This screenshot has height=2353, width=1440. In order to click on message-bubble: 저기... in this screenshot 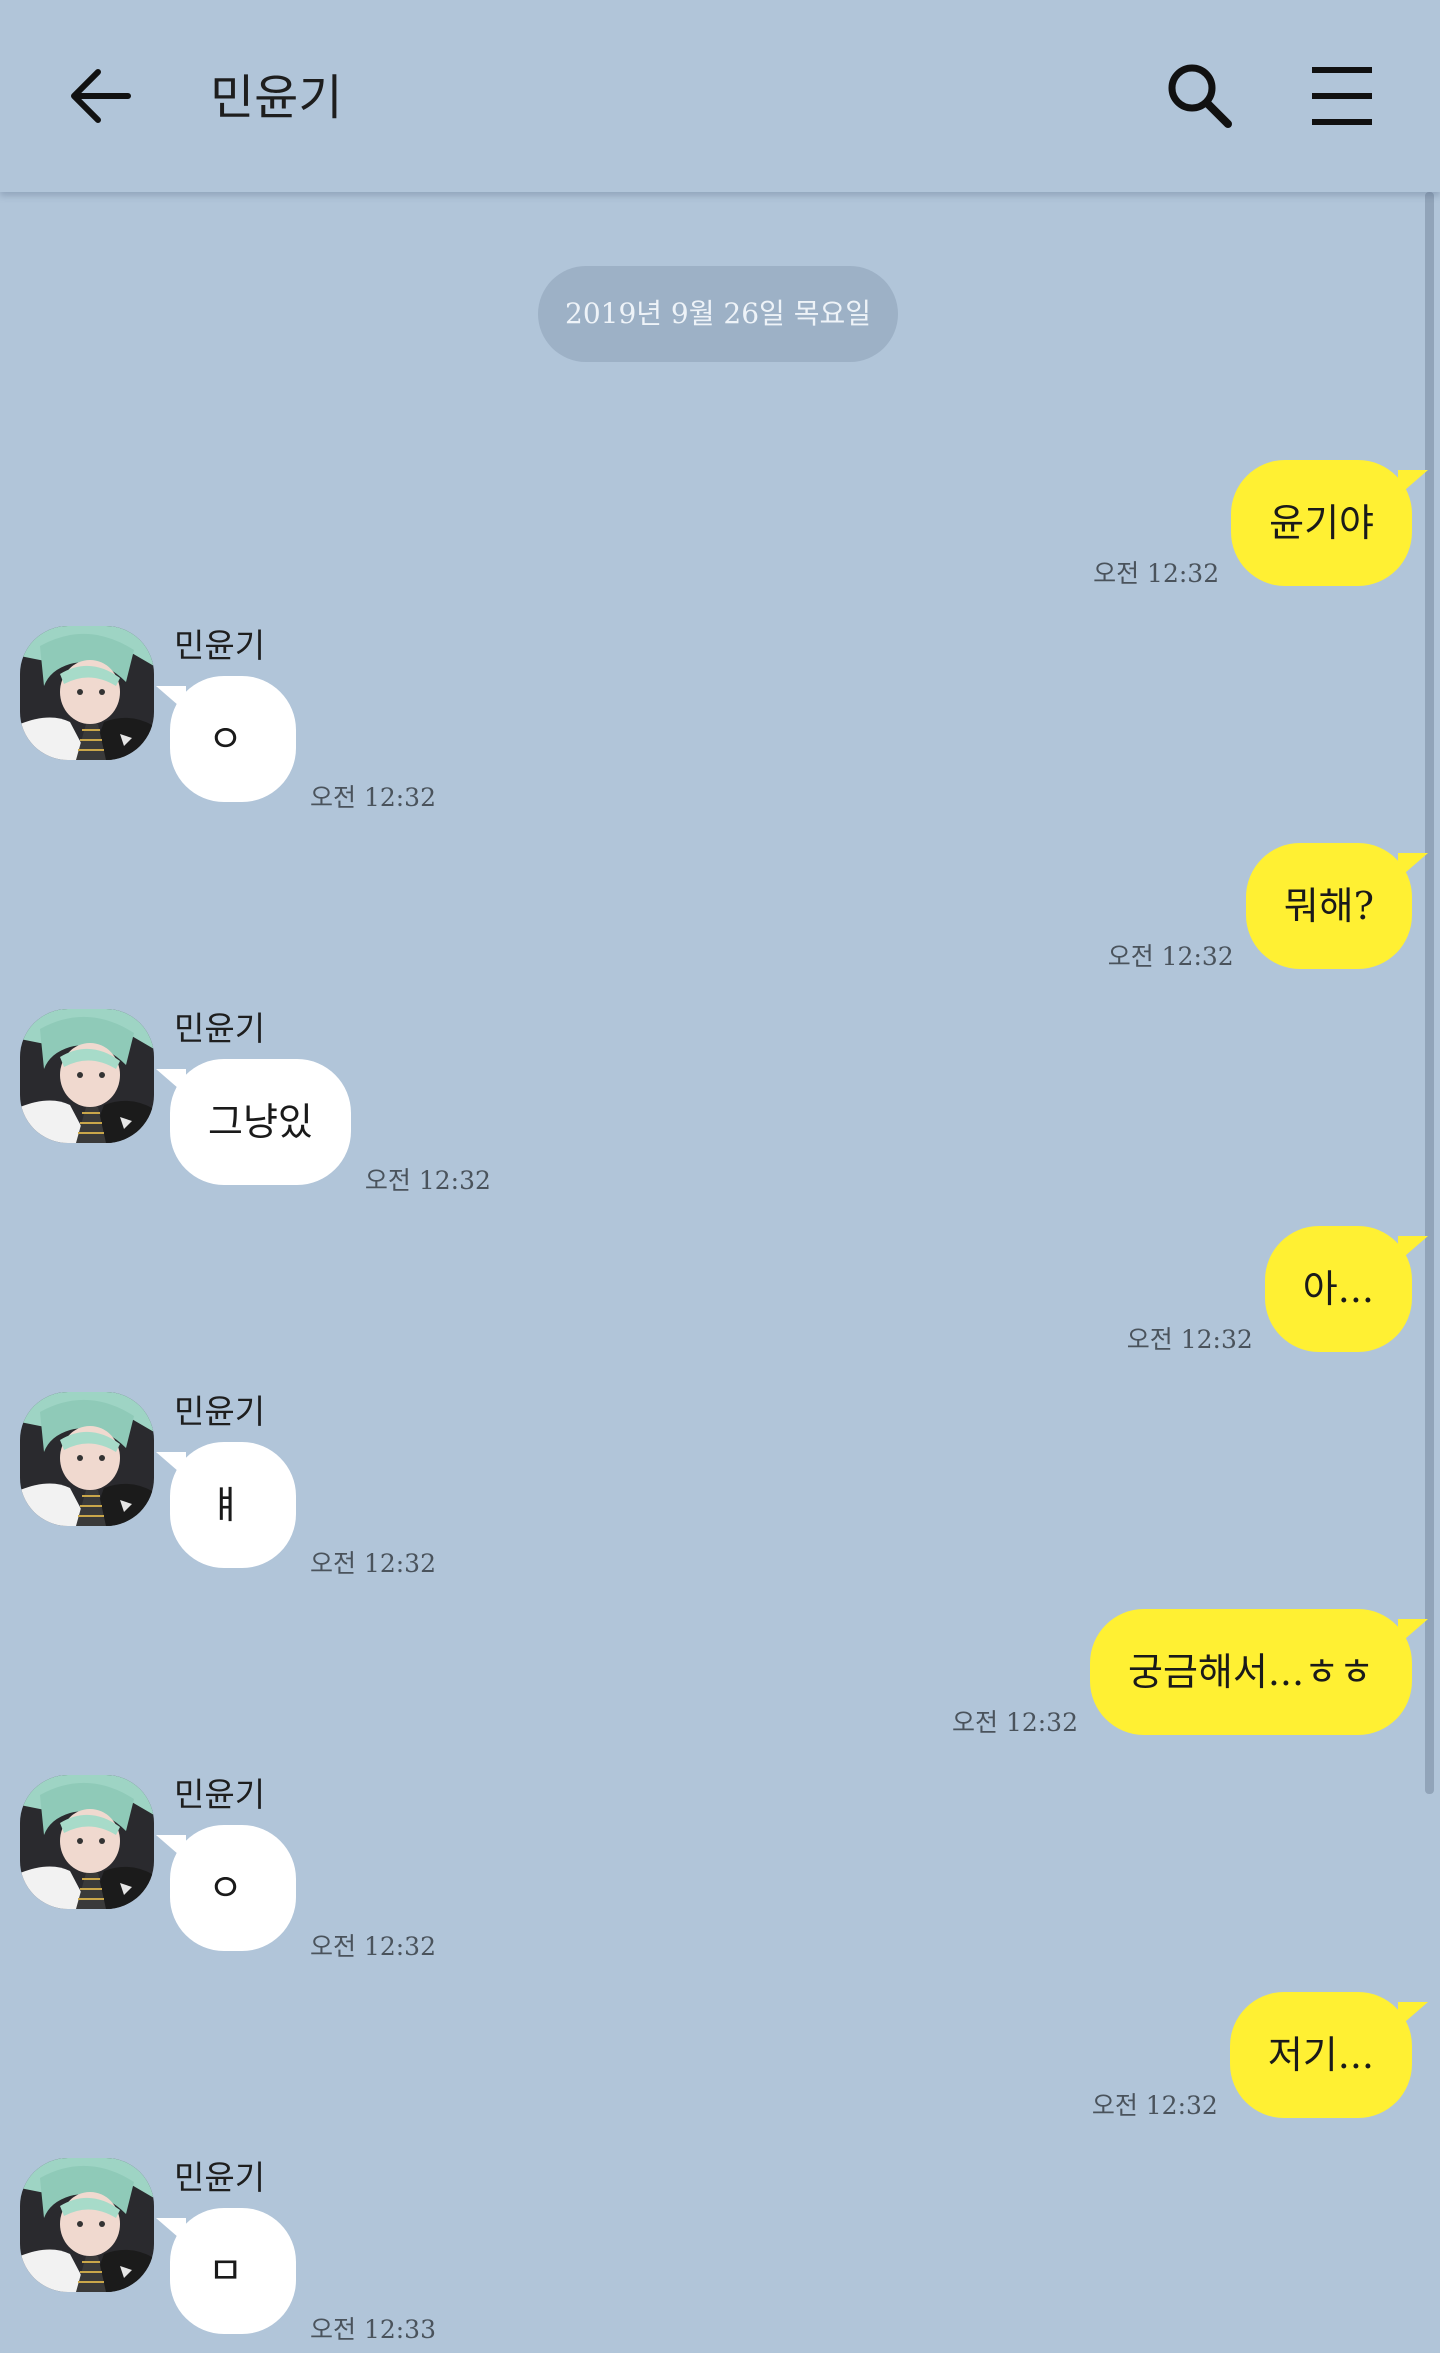, I will do `click(1329, 2055)`.